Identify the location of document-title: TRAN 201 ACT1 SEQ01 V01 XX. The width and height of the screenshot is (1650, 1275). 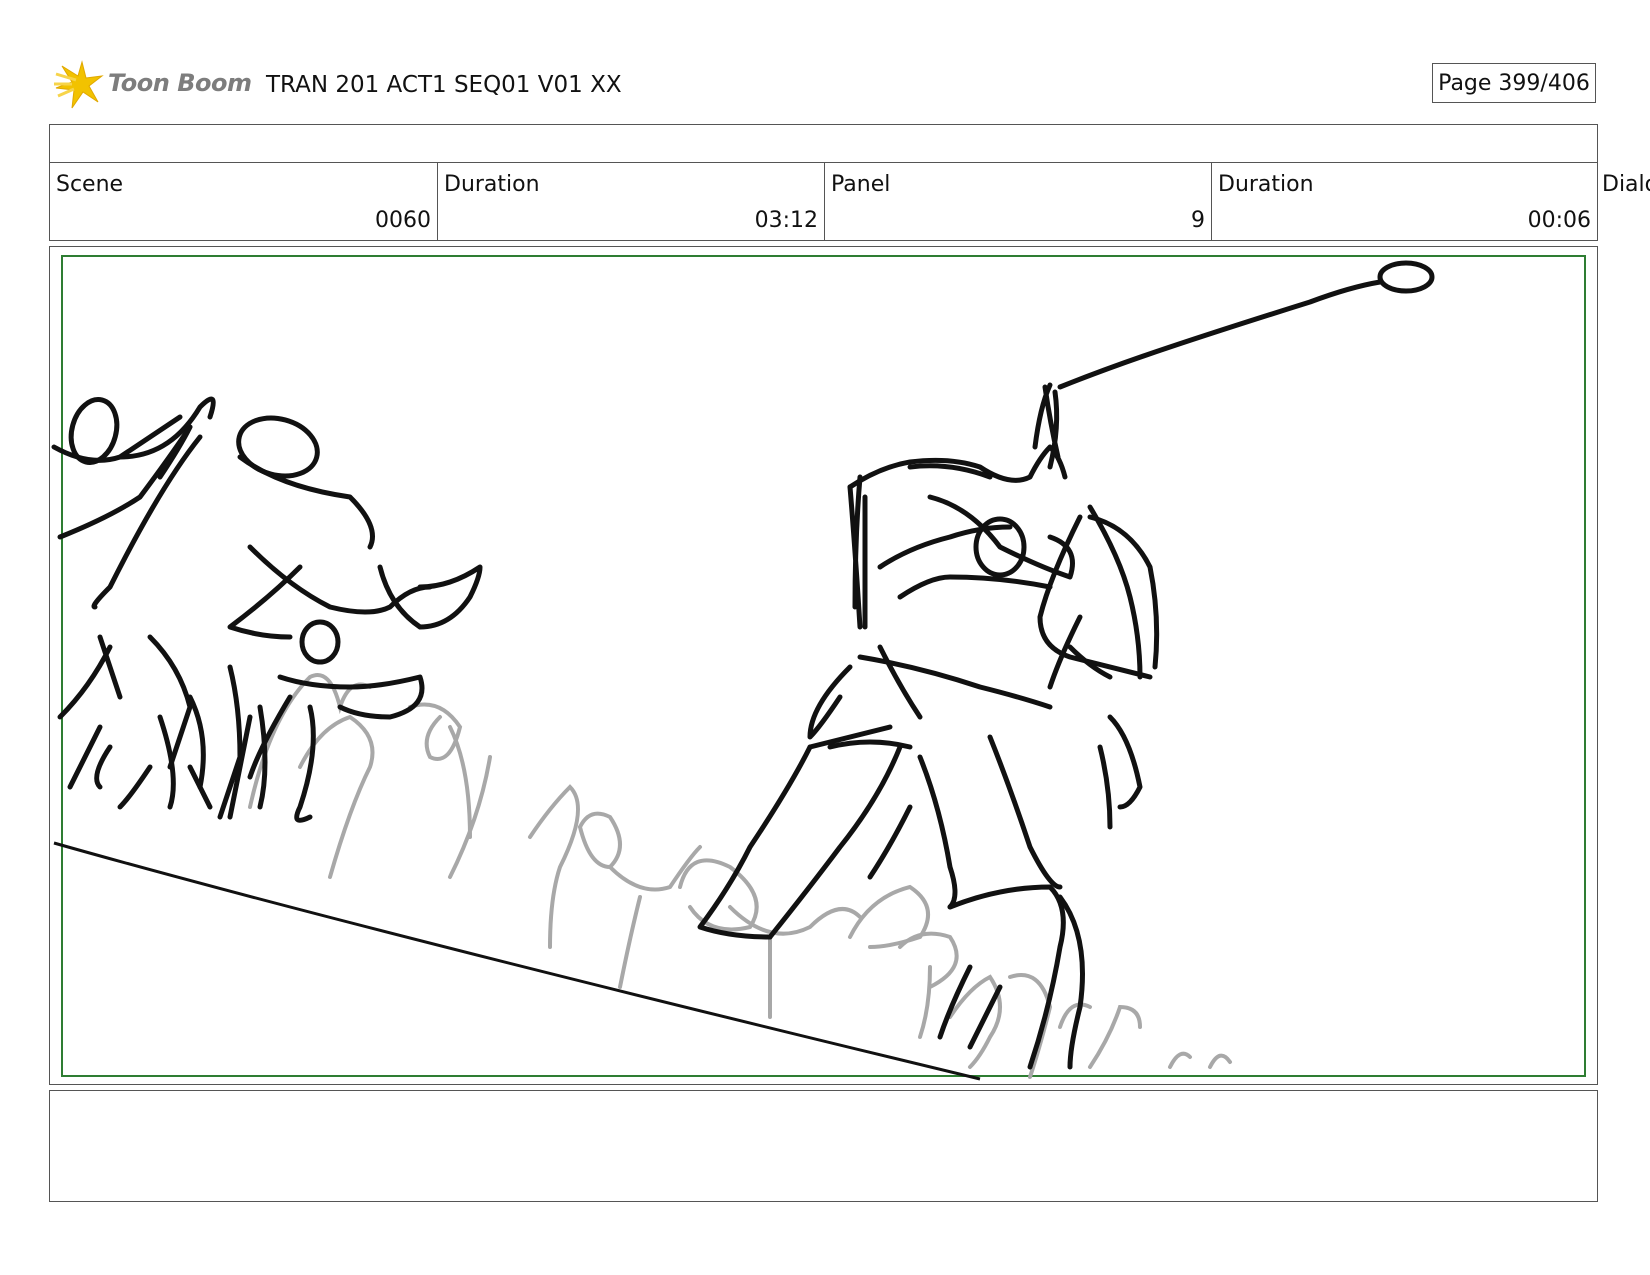
(444, 85).